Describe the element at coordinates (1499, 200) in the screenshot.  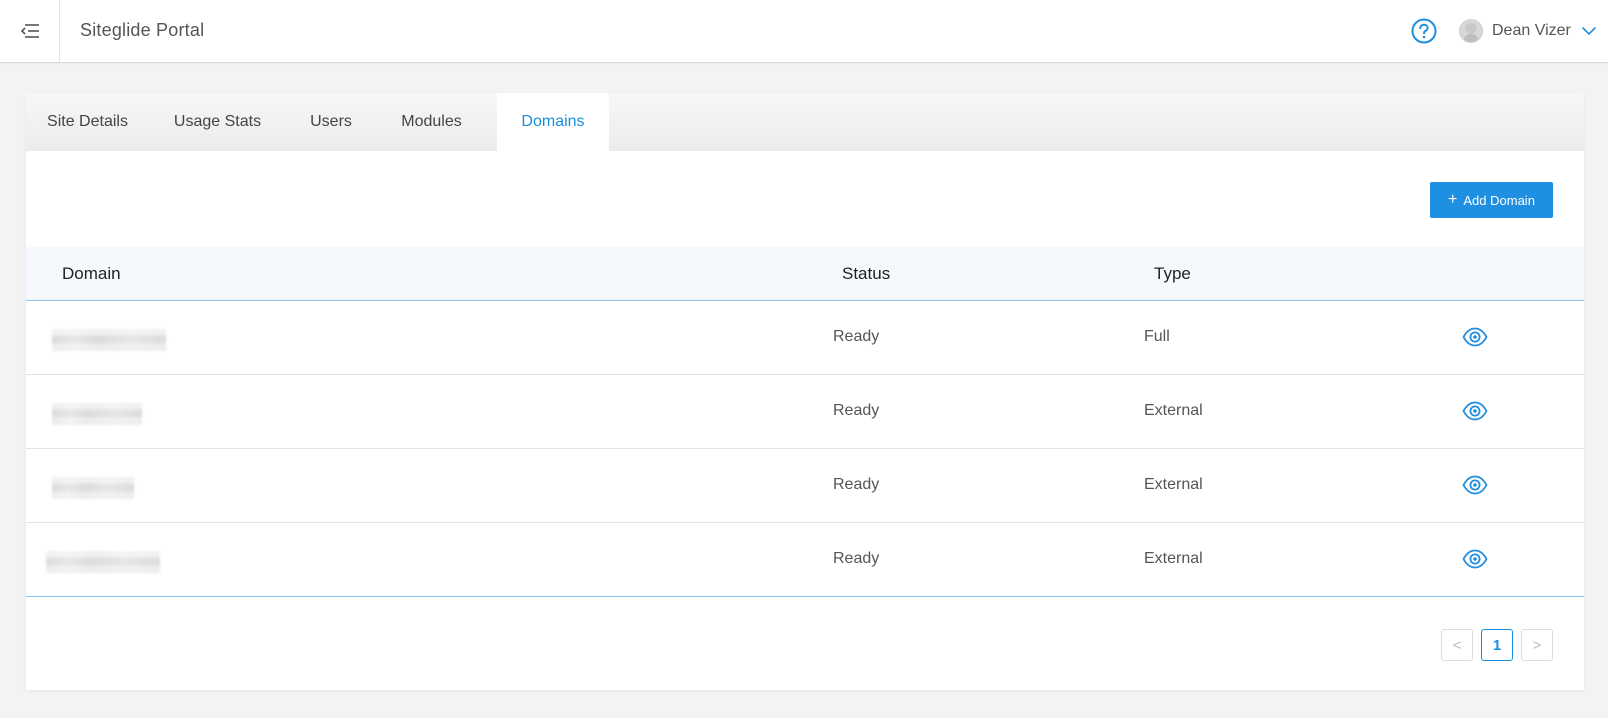
I see `add-domain-label: Add Domain` at that location.